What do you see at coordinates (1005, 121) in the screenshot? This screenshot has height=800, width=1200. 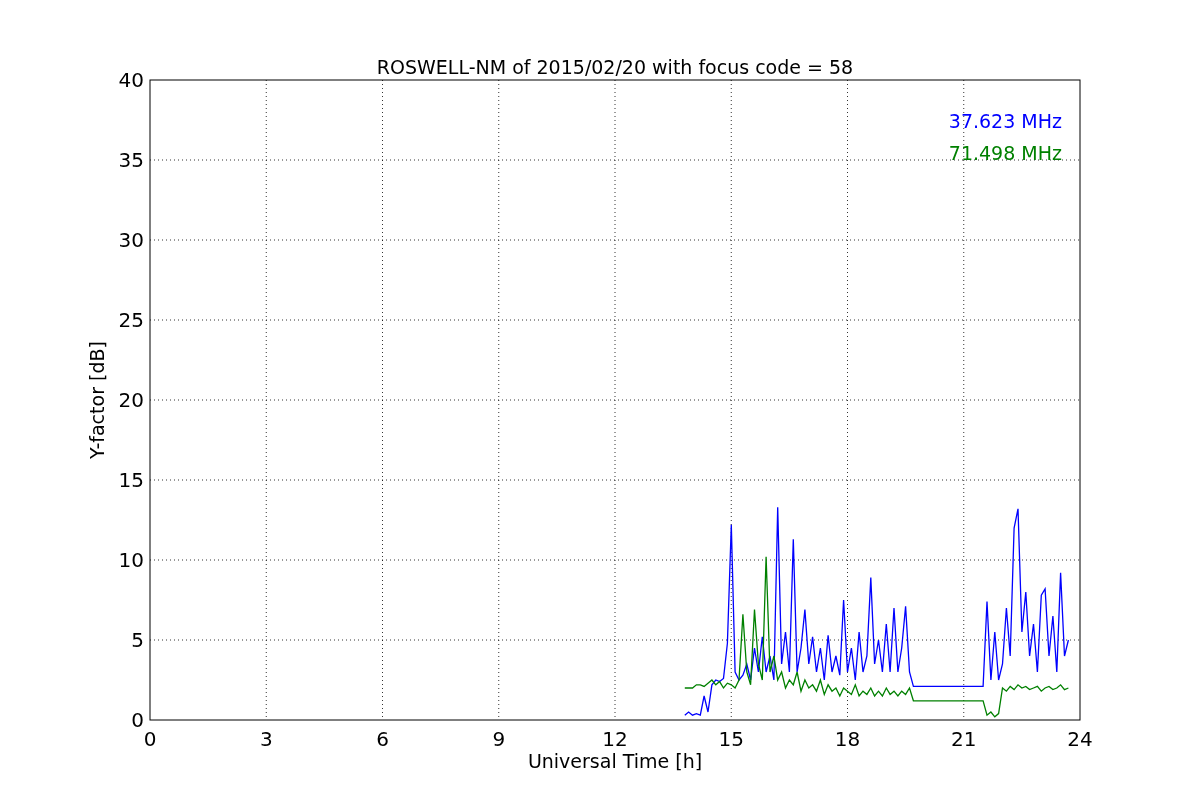 I see `legend-label: 37.623 MHz` at bounding box center [1005, 121].